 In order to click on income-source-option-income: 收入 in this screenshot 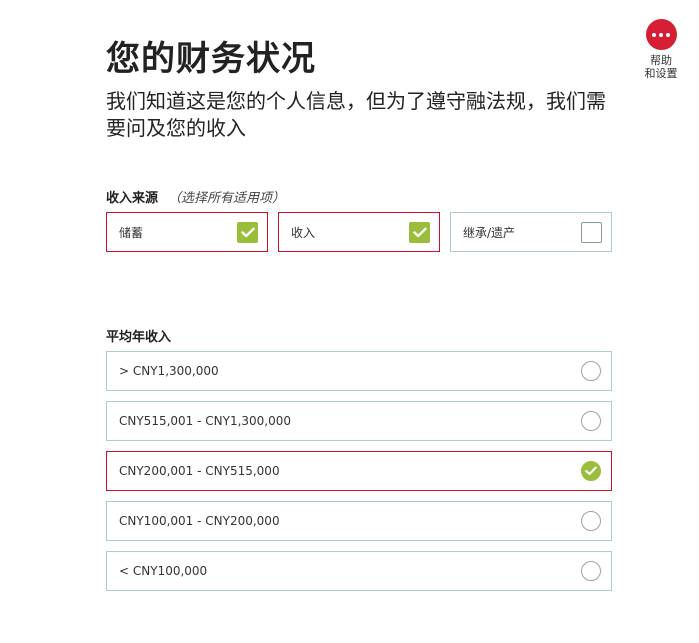, I will do `click(359, 232)`.